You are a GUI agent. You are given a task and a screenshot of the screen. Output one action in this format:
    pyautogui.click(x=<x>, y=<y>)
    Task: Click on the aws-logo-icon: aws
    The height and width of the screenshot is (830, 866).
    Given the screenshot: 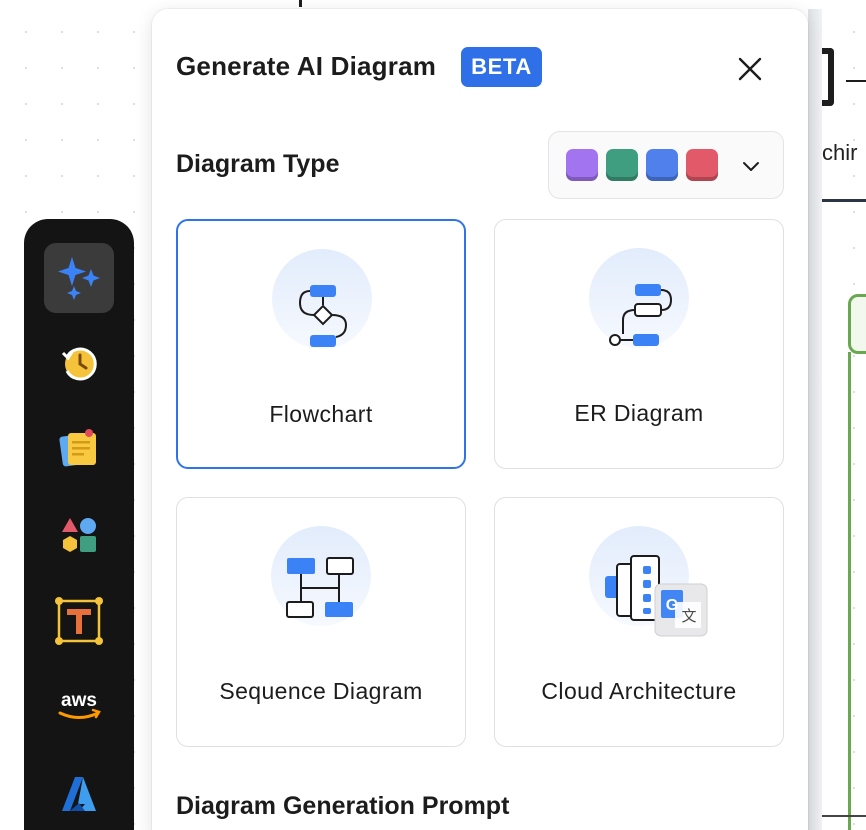 What is the action you would take?
    pyautogui.click(x=79, y=704)
    